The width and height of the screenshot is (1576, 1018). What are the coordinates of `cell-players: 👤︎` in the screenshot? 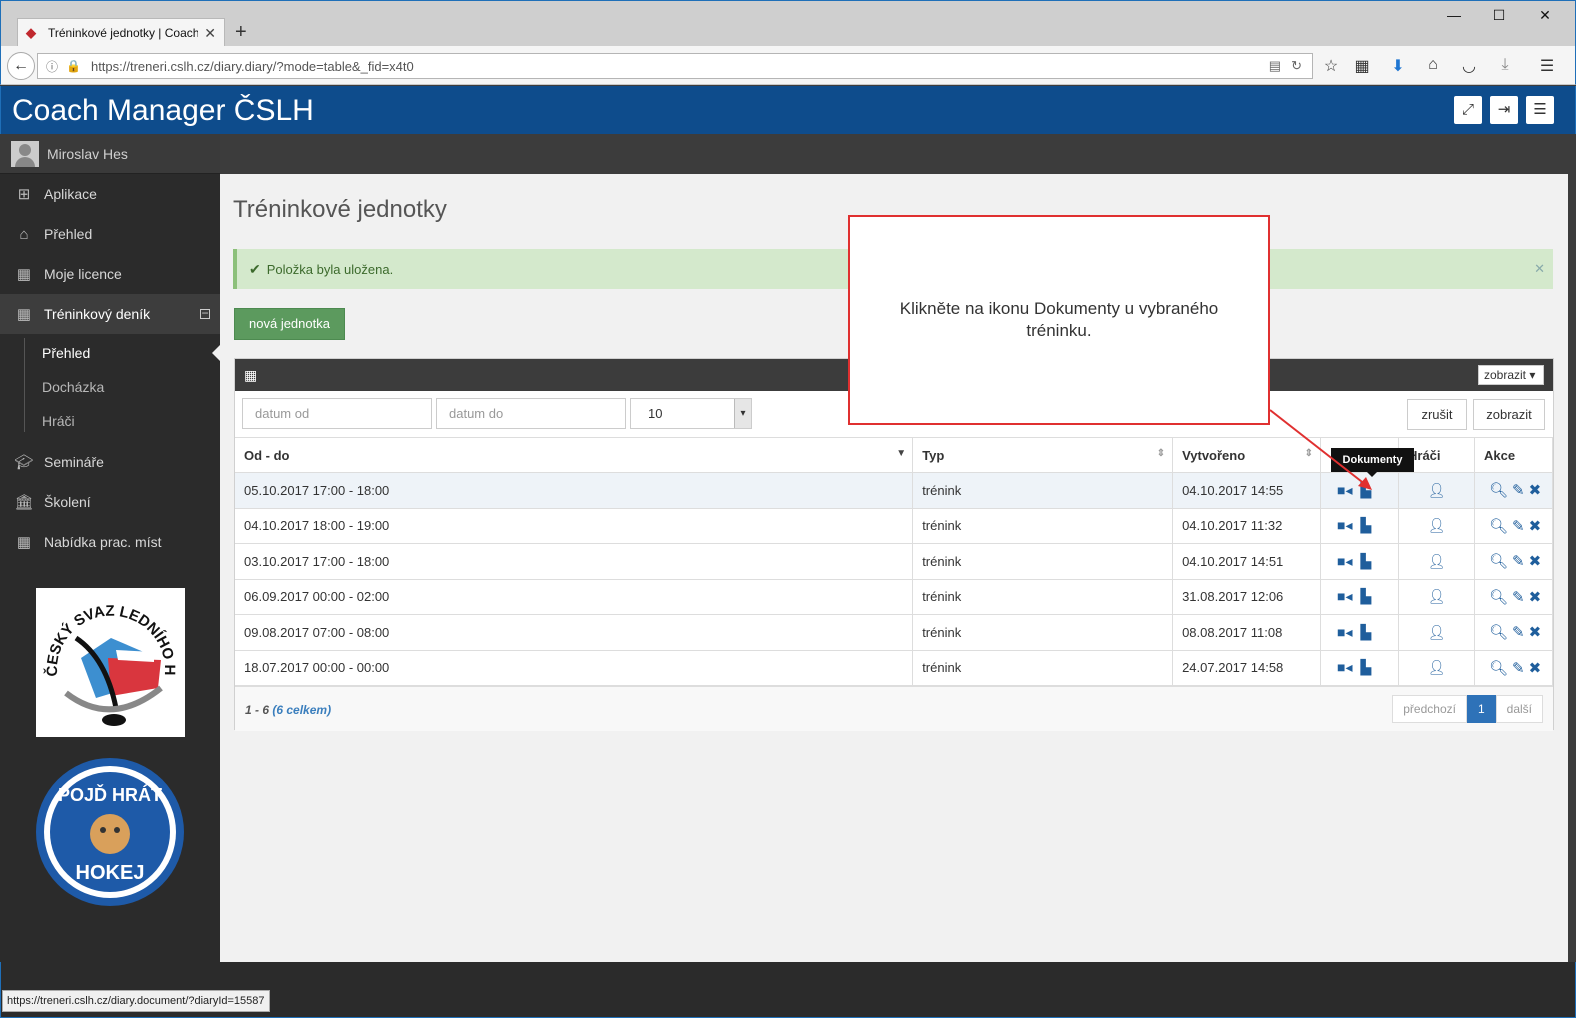 It's located at (1436, 526).